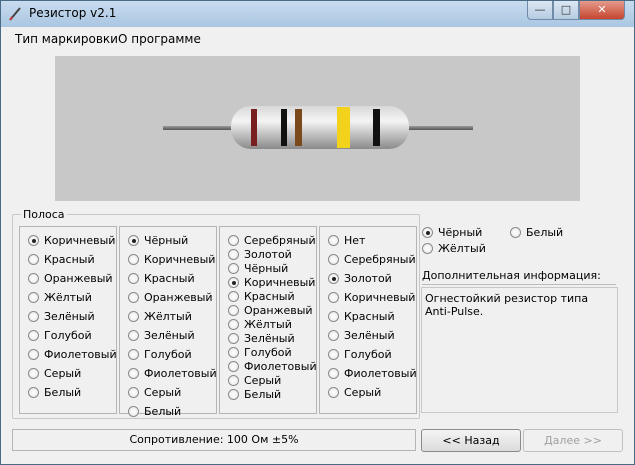  I want to click on radio-band2-option: Голубой, so click(160, 354).